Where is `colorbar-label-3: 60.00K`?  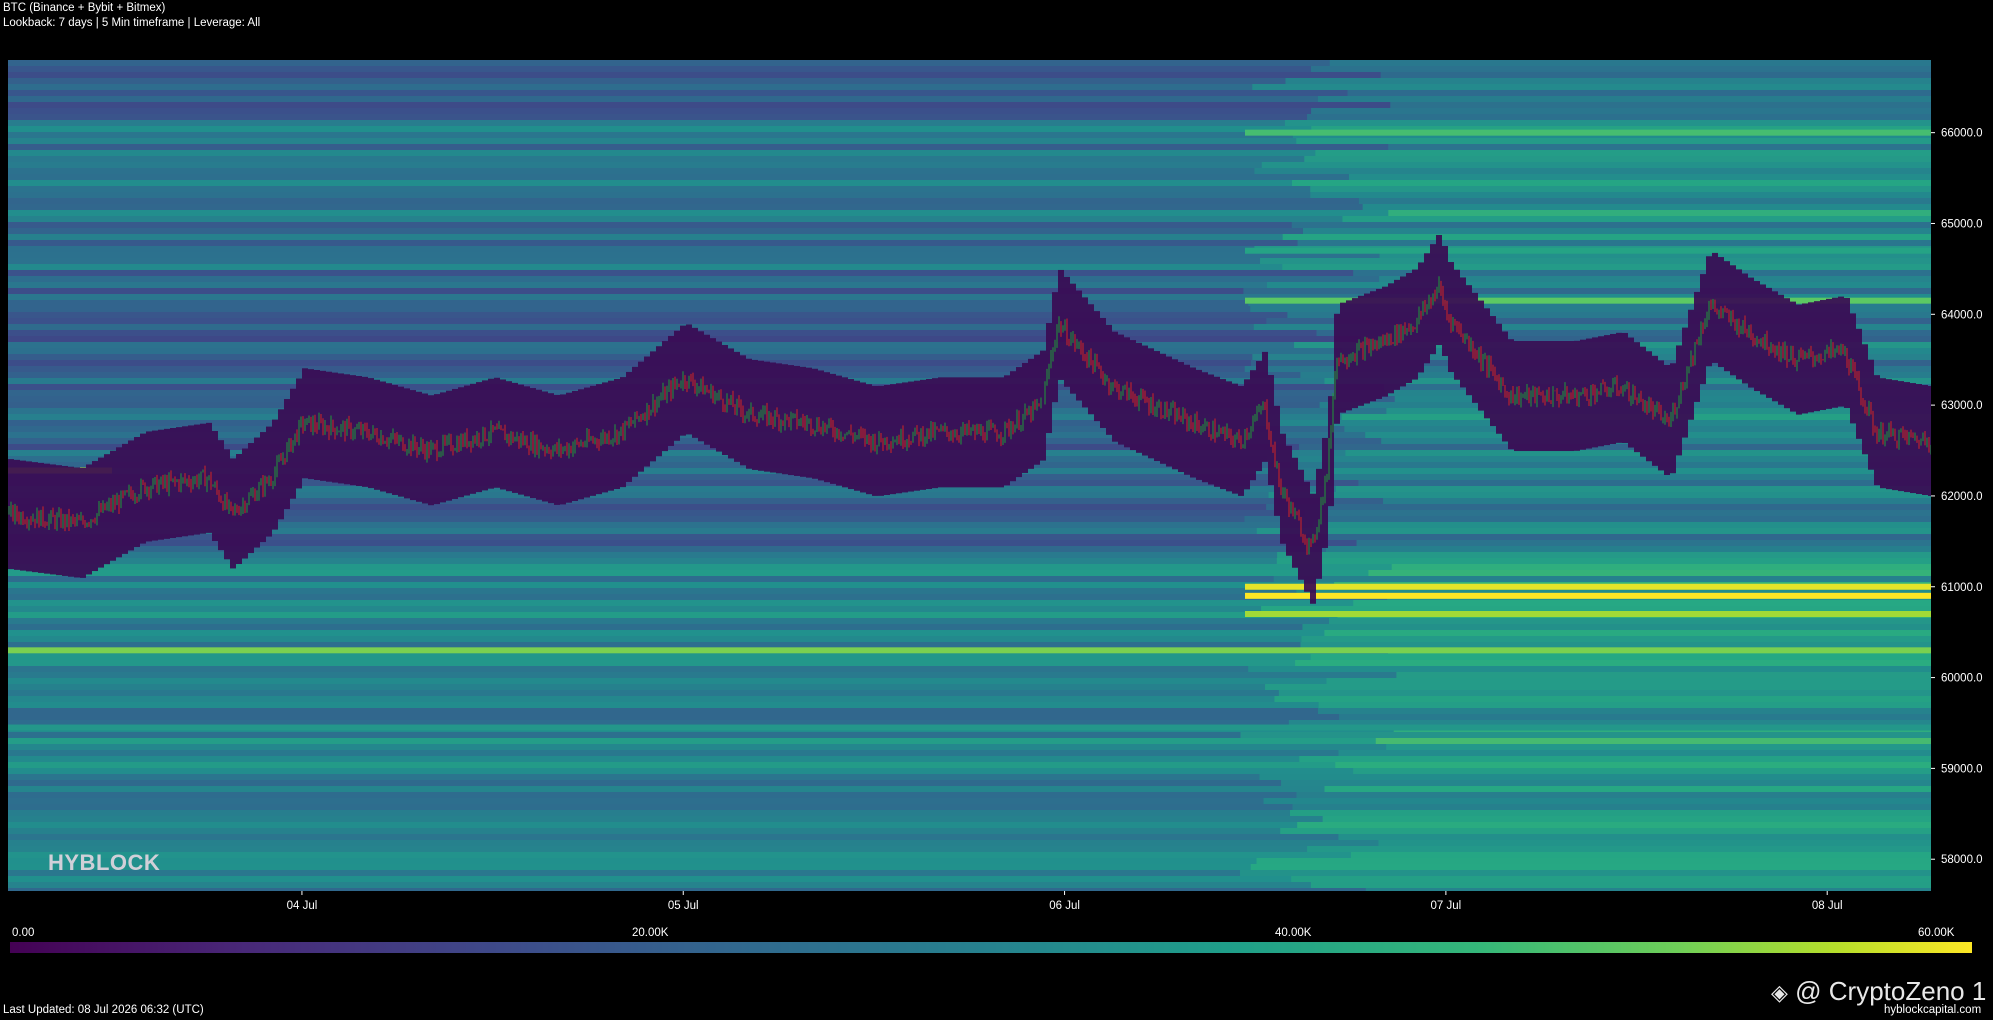 colorbar-label-3: 60.00K is located at coordinates (1936, 933).